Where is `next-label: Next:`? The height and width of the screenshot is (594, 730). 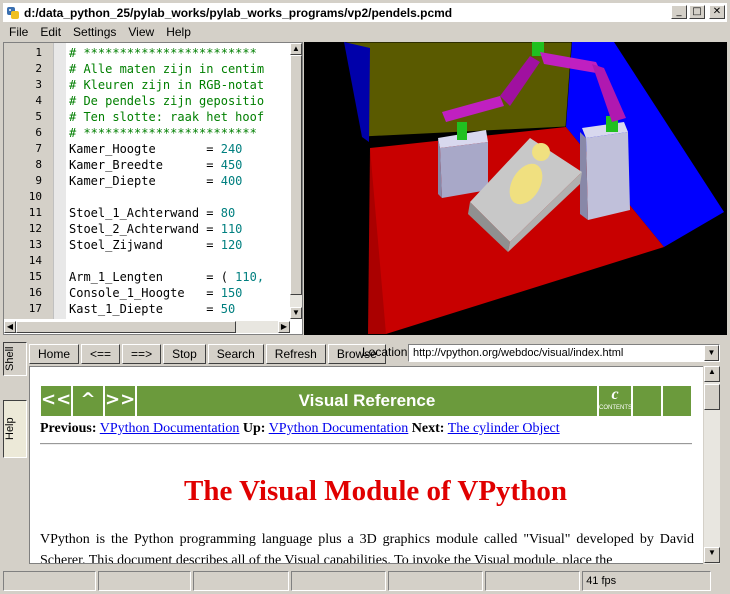
next-label: Next: is located at coordinates (428, 428).